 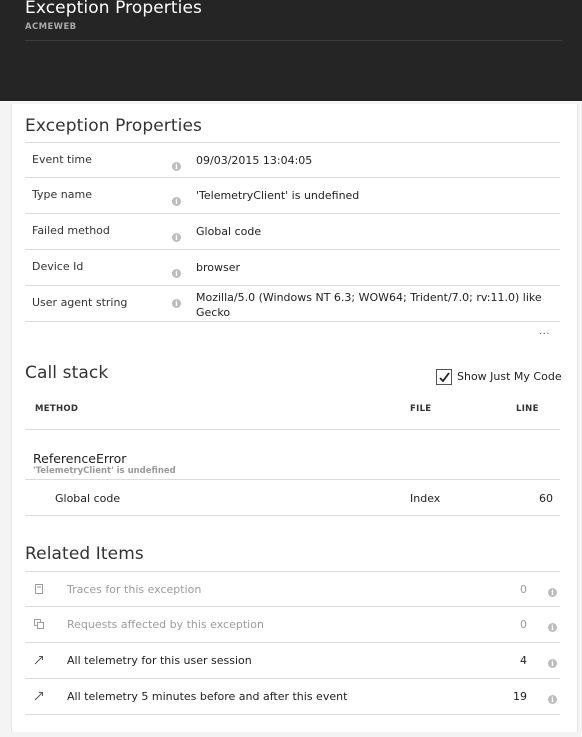 What do you see at coordinates (113, 126) in the screenshot?
I see `properties-section-title: Exception Properties` at bounding box center [113, 126].